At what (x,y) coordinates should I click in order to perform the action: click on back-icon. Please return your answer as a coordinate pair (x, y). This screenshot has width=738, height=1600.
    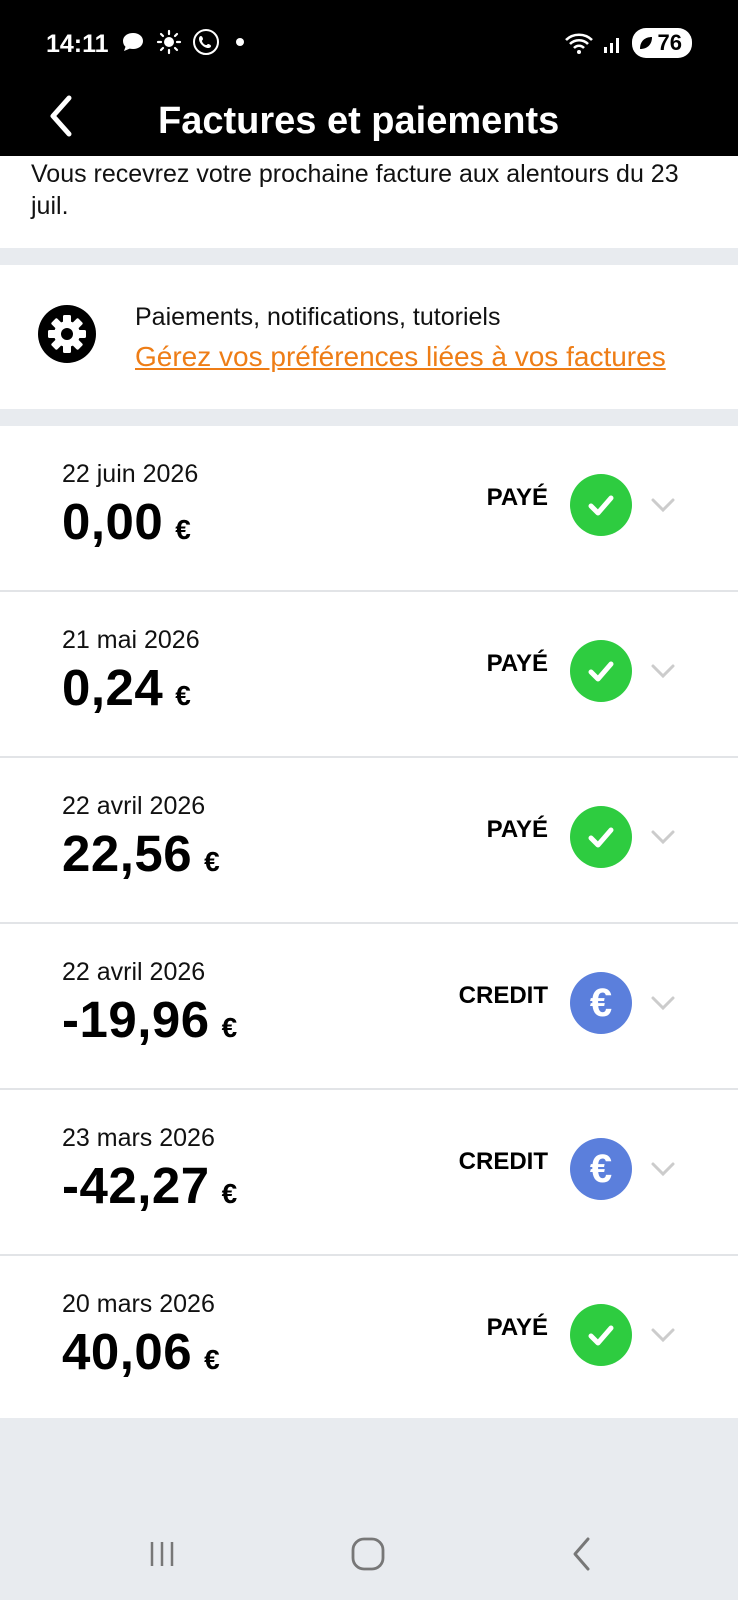
    Looking at the image, I should click on (581, 1554).